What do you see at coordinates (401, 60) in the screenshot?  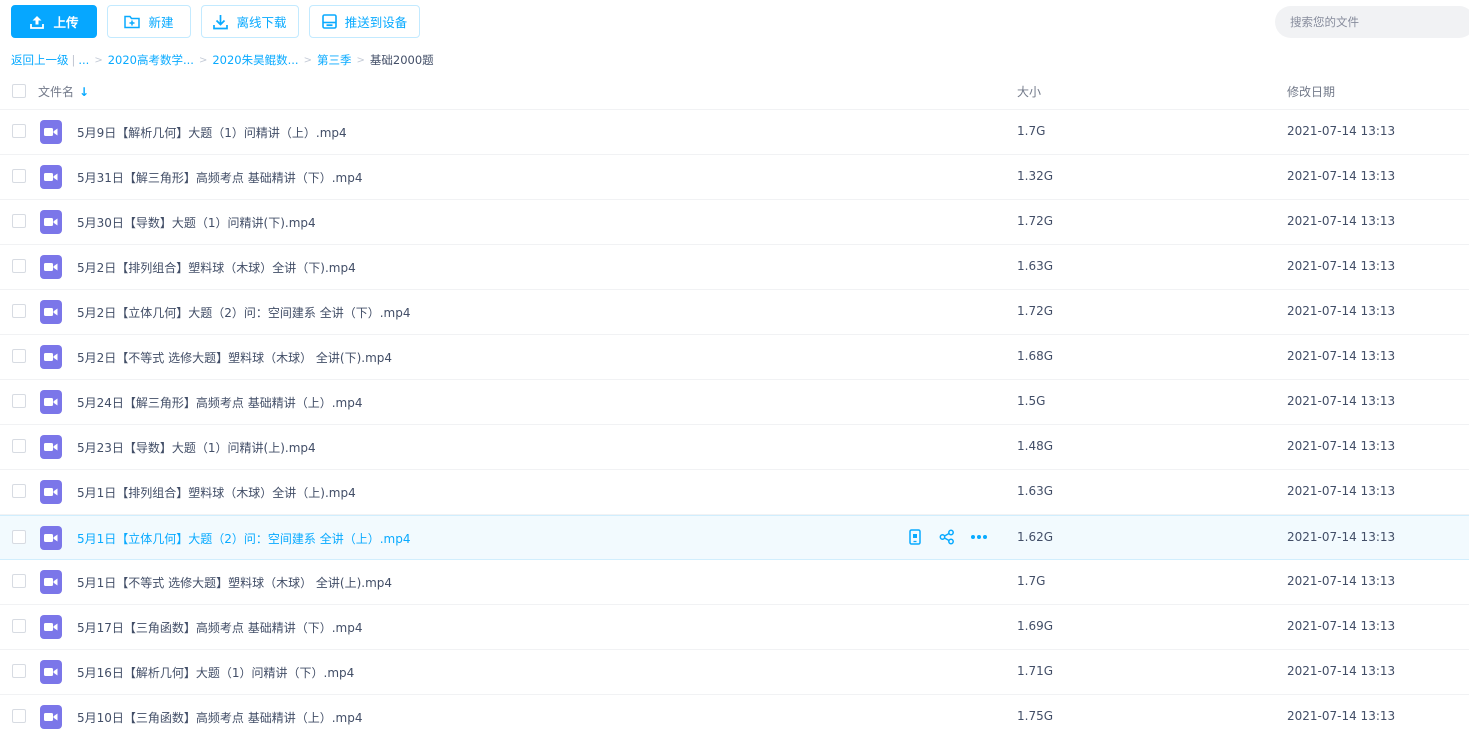 I see `breadcrumb-current: 基础2000题` at bounding box center [401, 60].